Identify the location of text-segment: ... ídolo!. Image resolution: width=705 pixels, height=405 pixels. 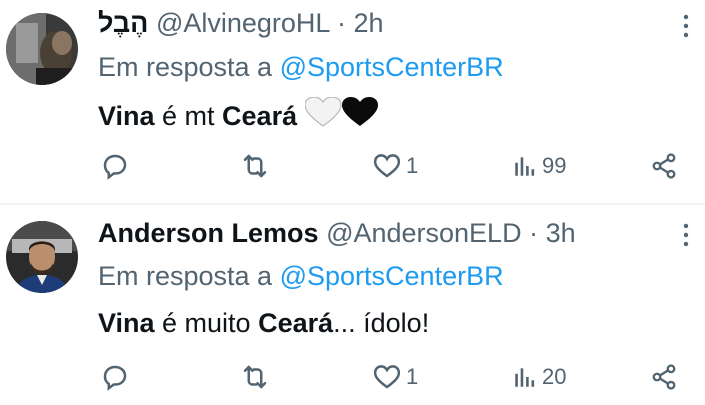
(381, 323).